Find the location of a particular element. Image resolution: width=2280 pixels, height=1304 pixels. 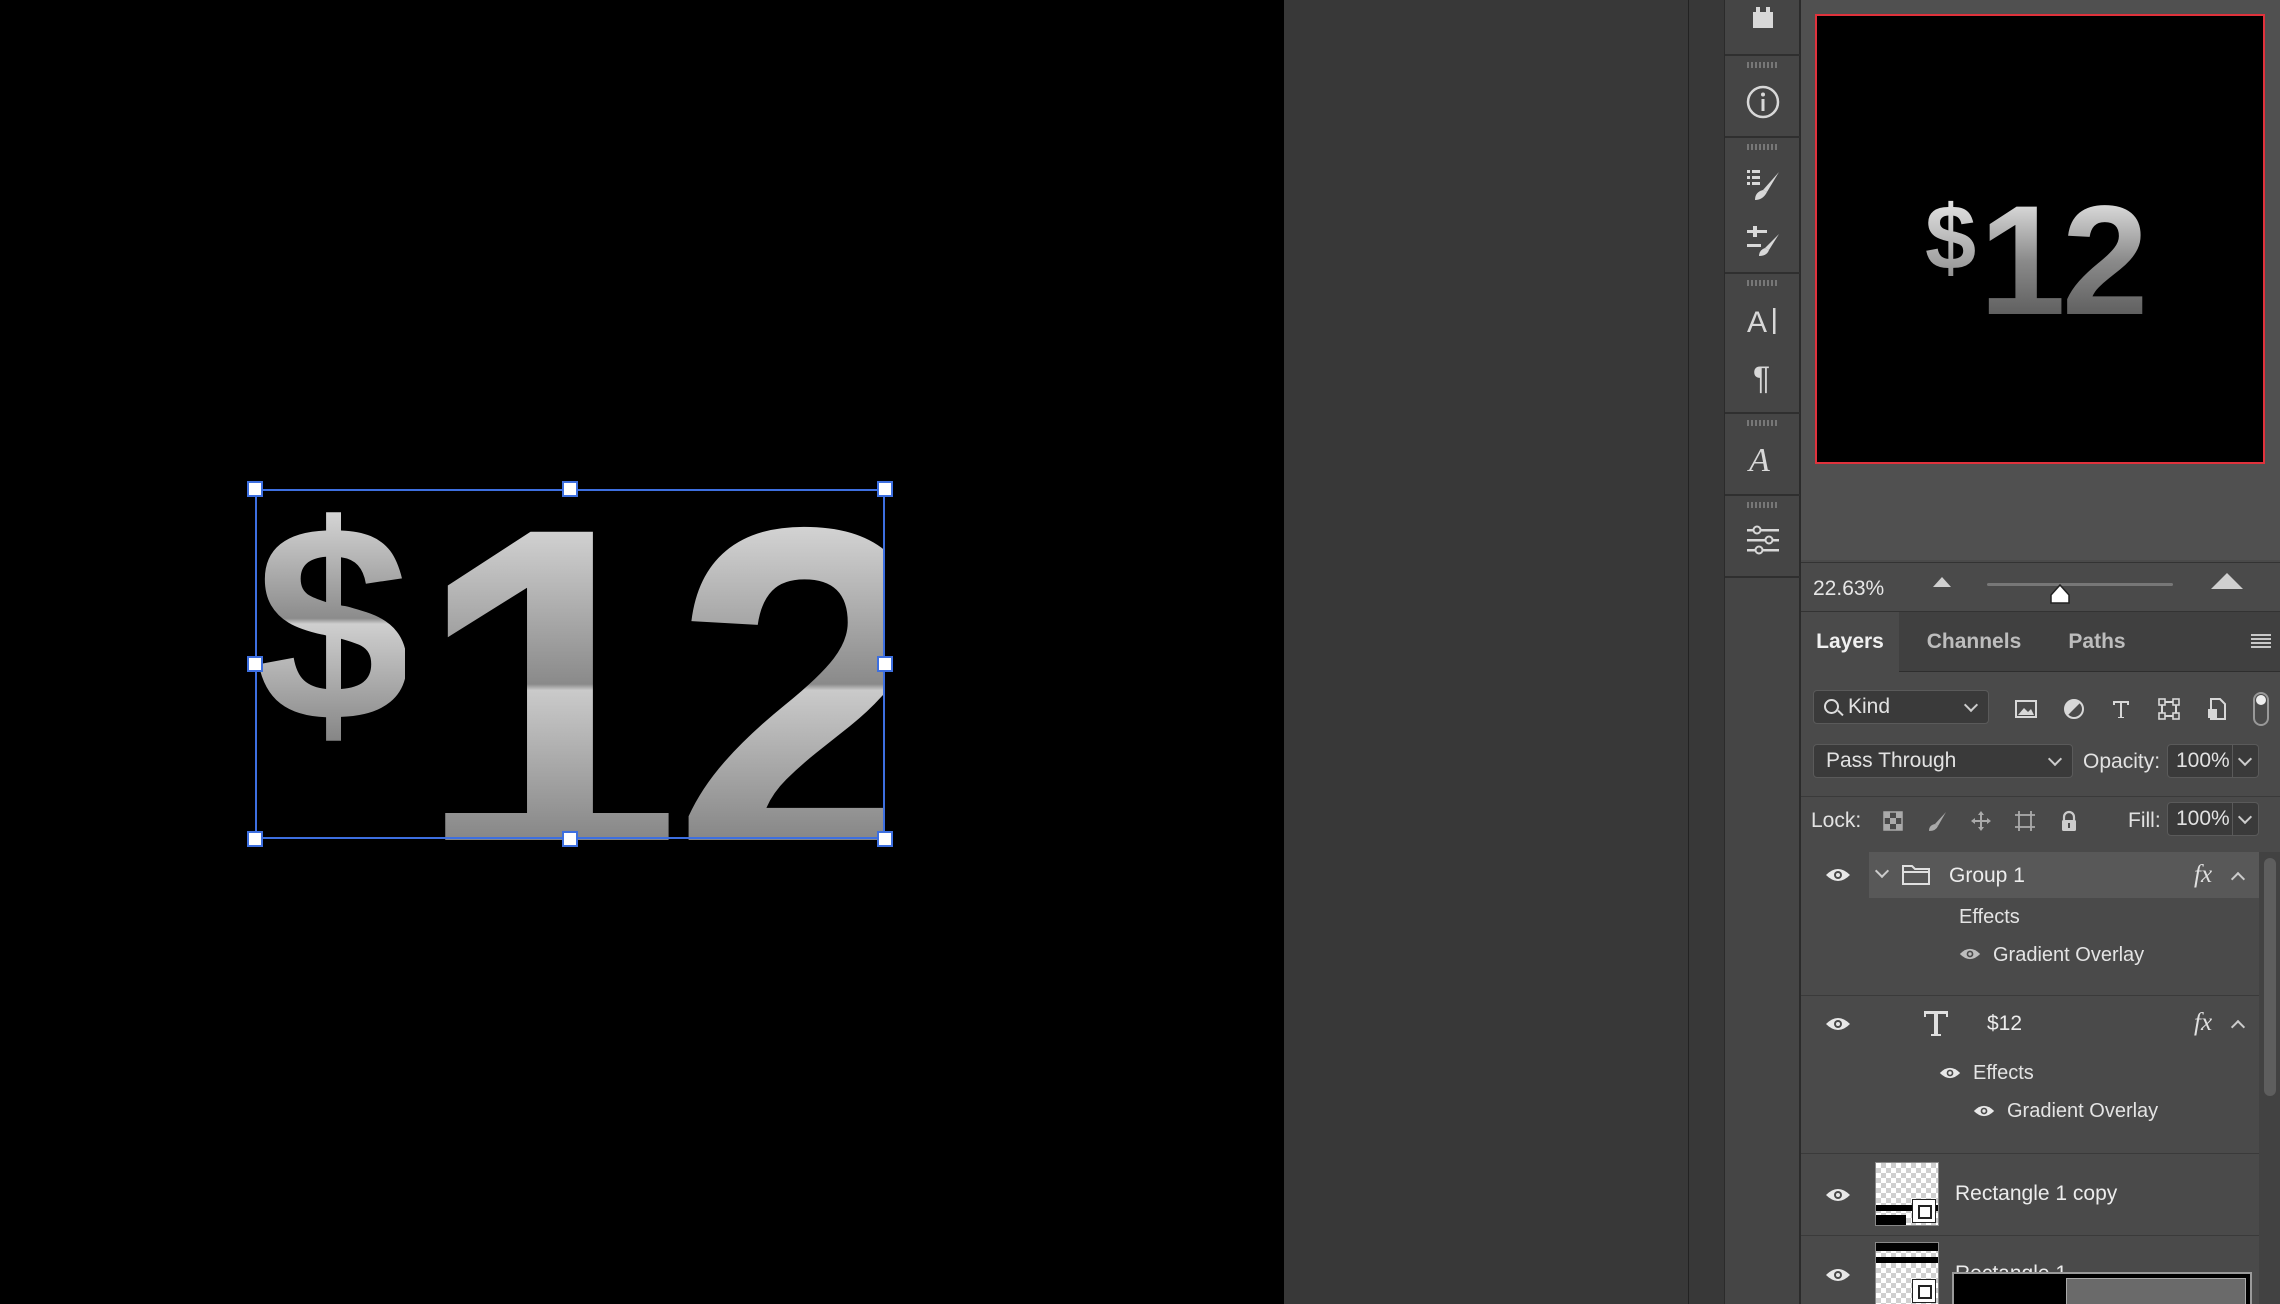

adjustment-filter-icon is located at coordinates (2074, 709).